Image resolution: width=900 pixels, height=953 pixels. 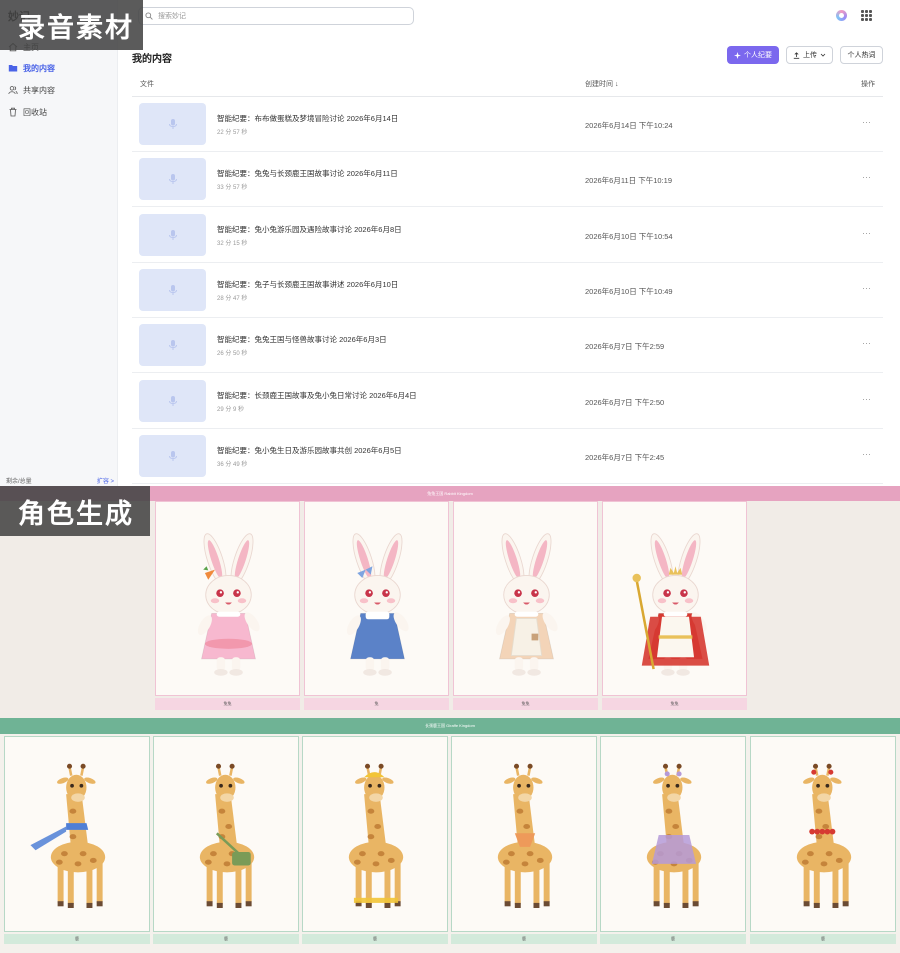 What do you see at coordinates (307, 173) in the screenshot?
I see `file-title: 智能纪要：兔兔与长颈鹿王国故事讨论 2026年6月11日` at bounding box center [307, 173].